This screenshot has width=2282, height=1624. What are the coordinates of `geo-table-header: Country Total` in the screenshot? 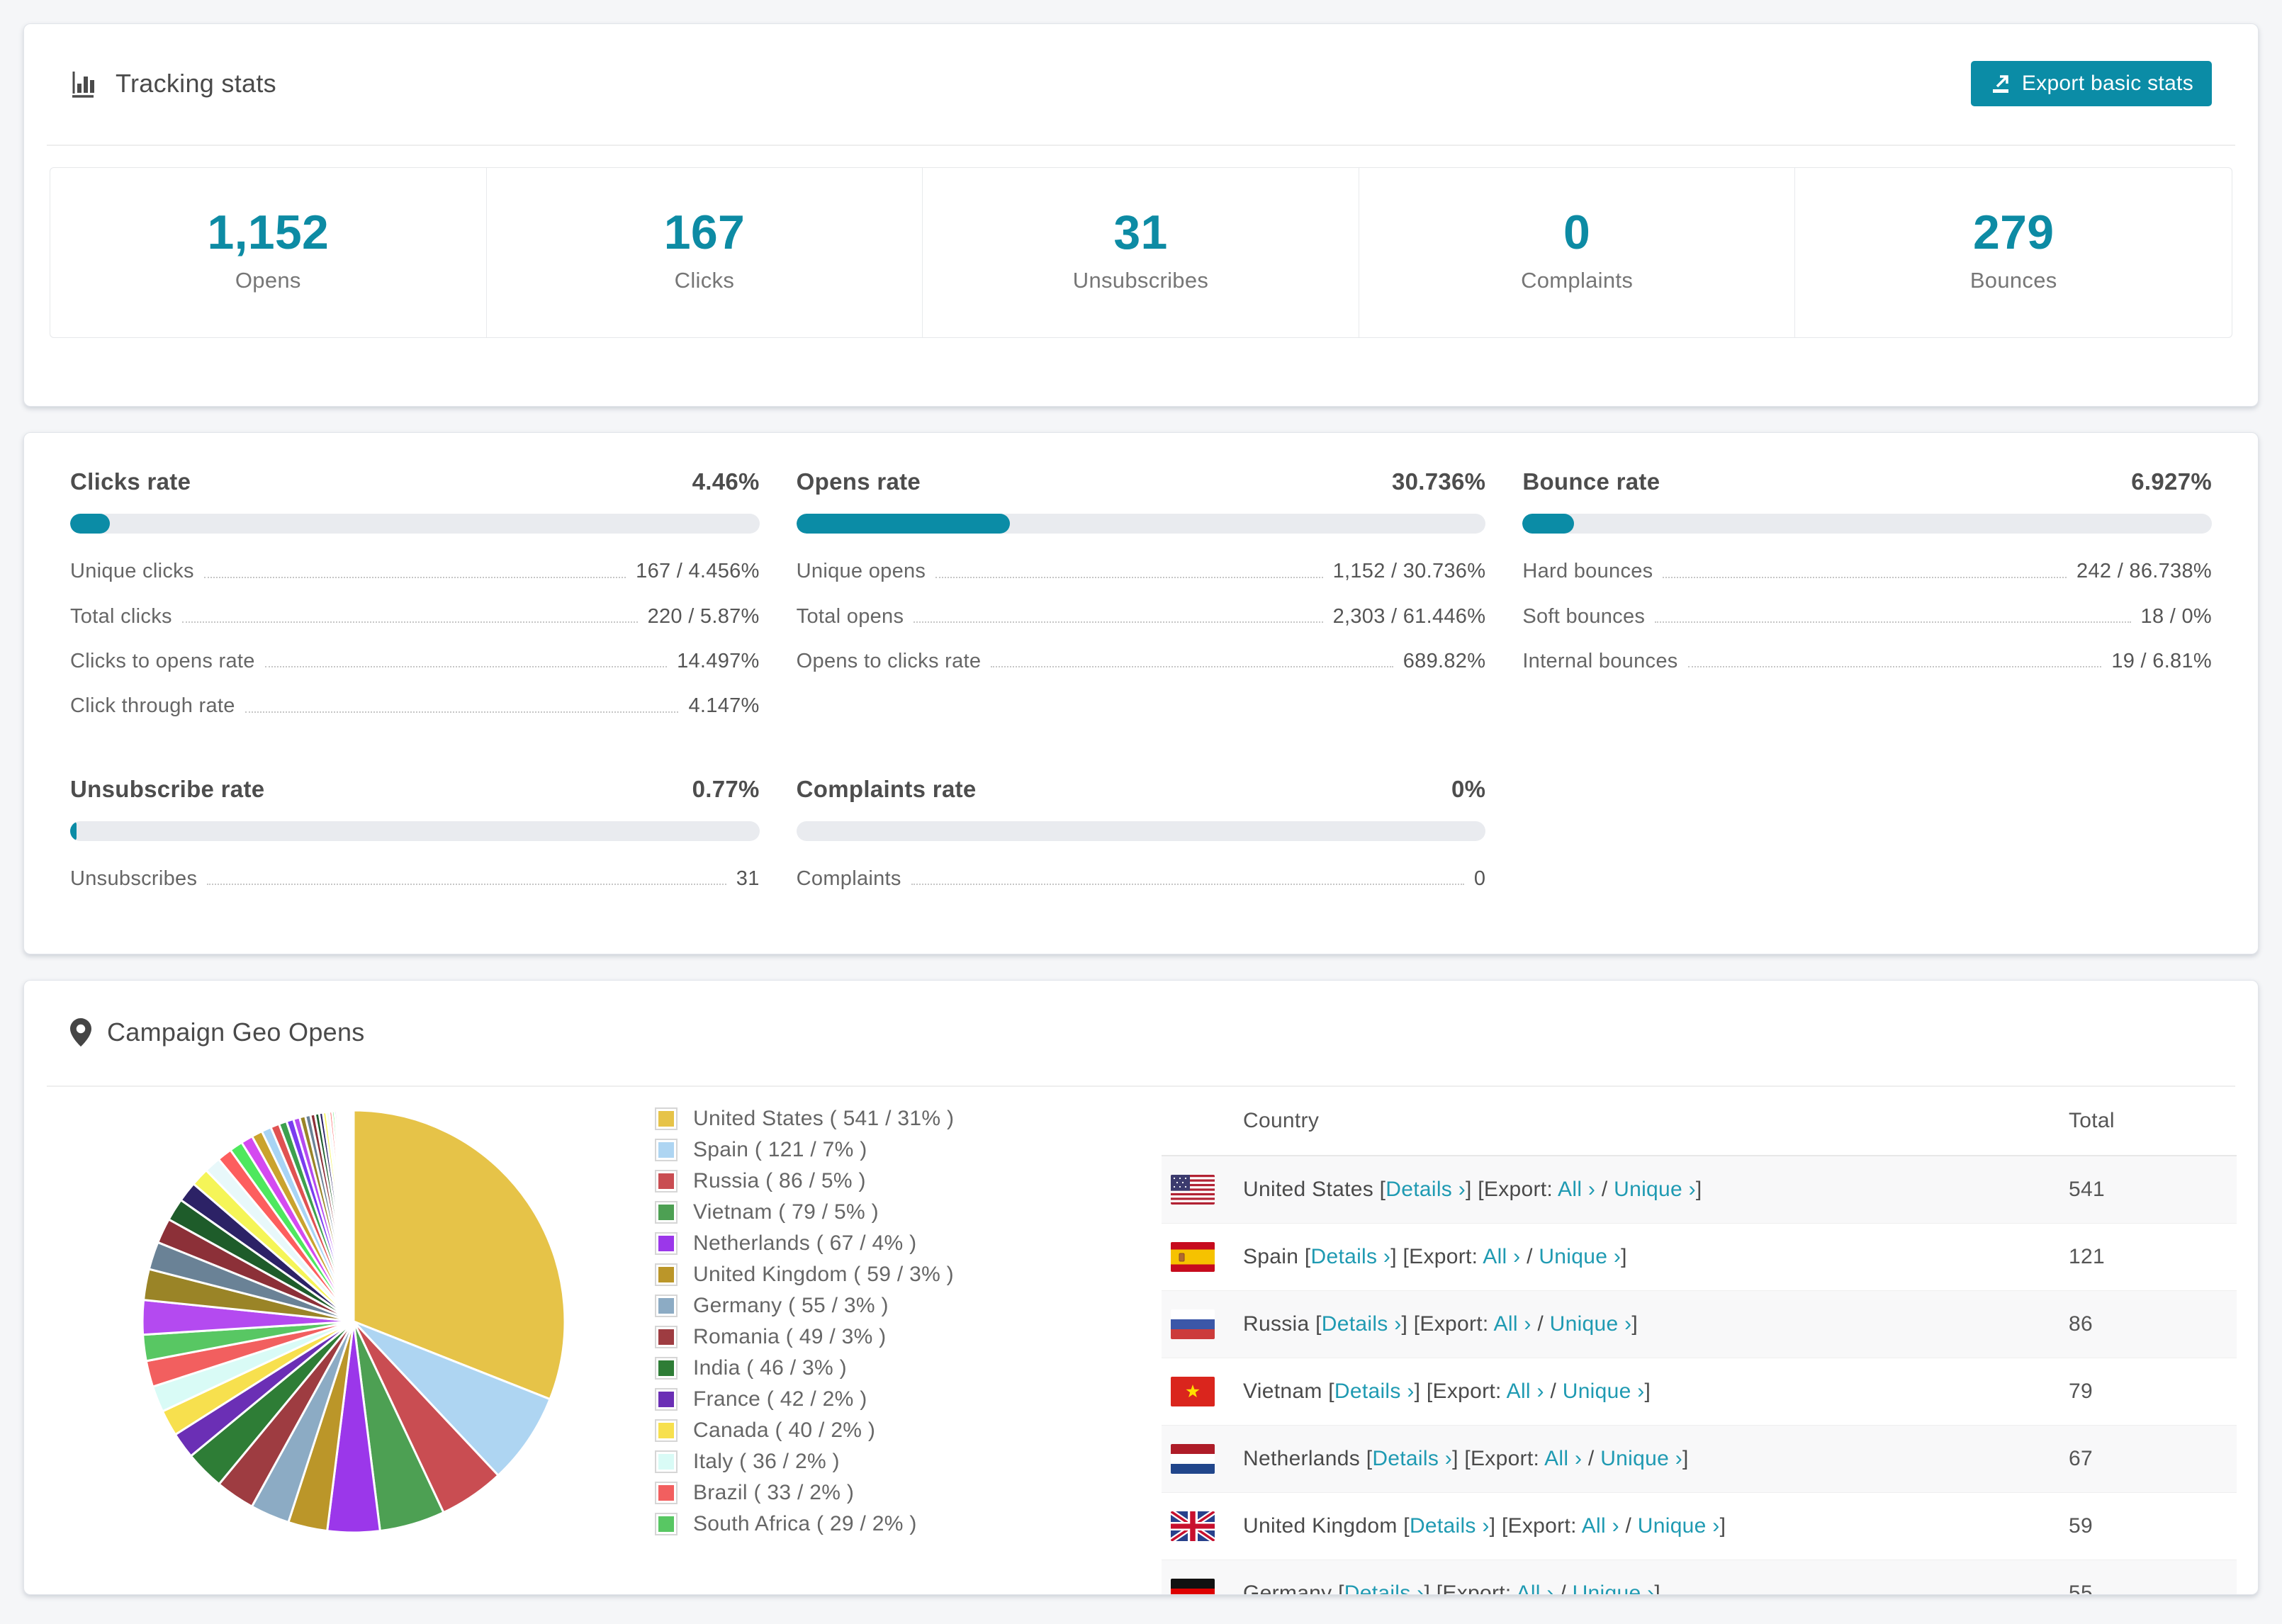 It's located at (1699, 1122).